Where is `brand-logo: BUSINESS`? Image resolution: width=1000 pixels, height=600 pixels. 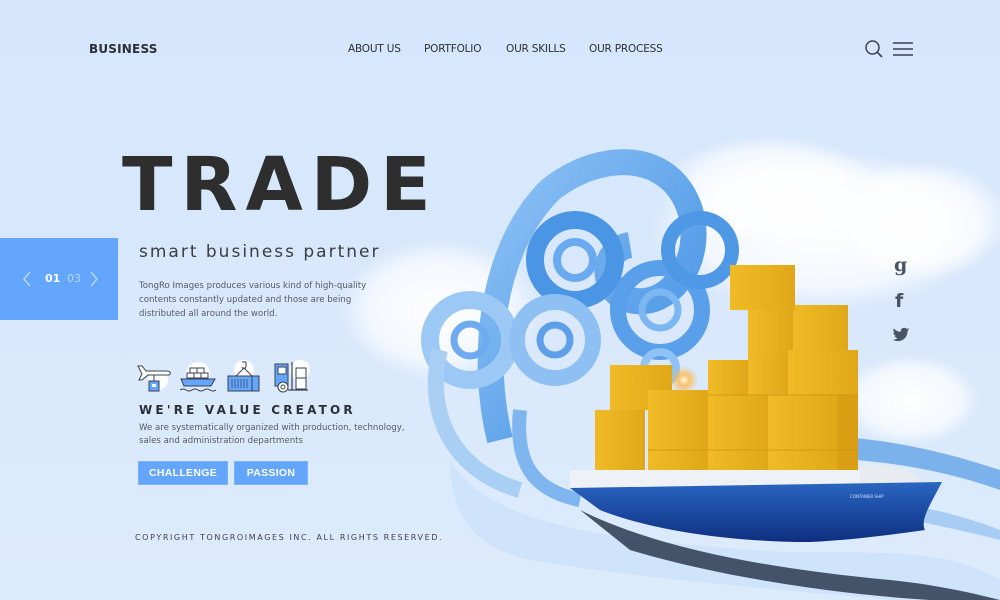 brand-logo: BUSINESS is located at coordinates (123, 49).